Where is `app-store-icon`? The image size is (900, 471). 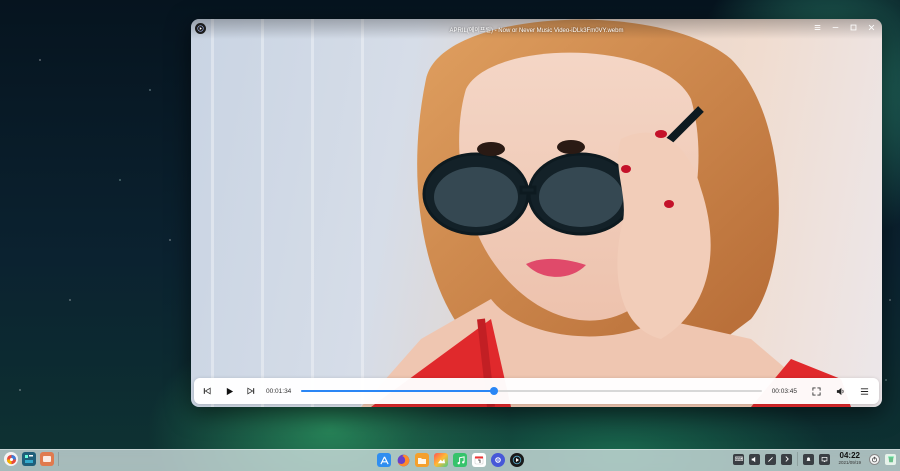 app-store-icon is located at coordinates (384, 460).